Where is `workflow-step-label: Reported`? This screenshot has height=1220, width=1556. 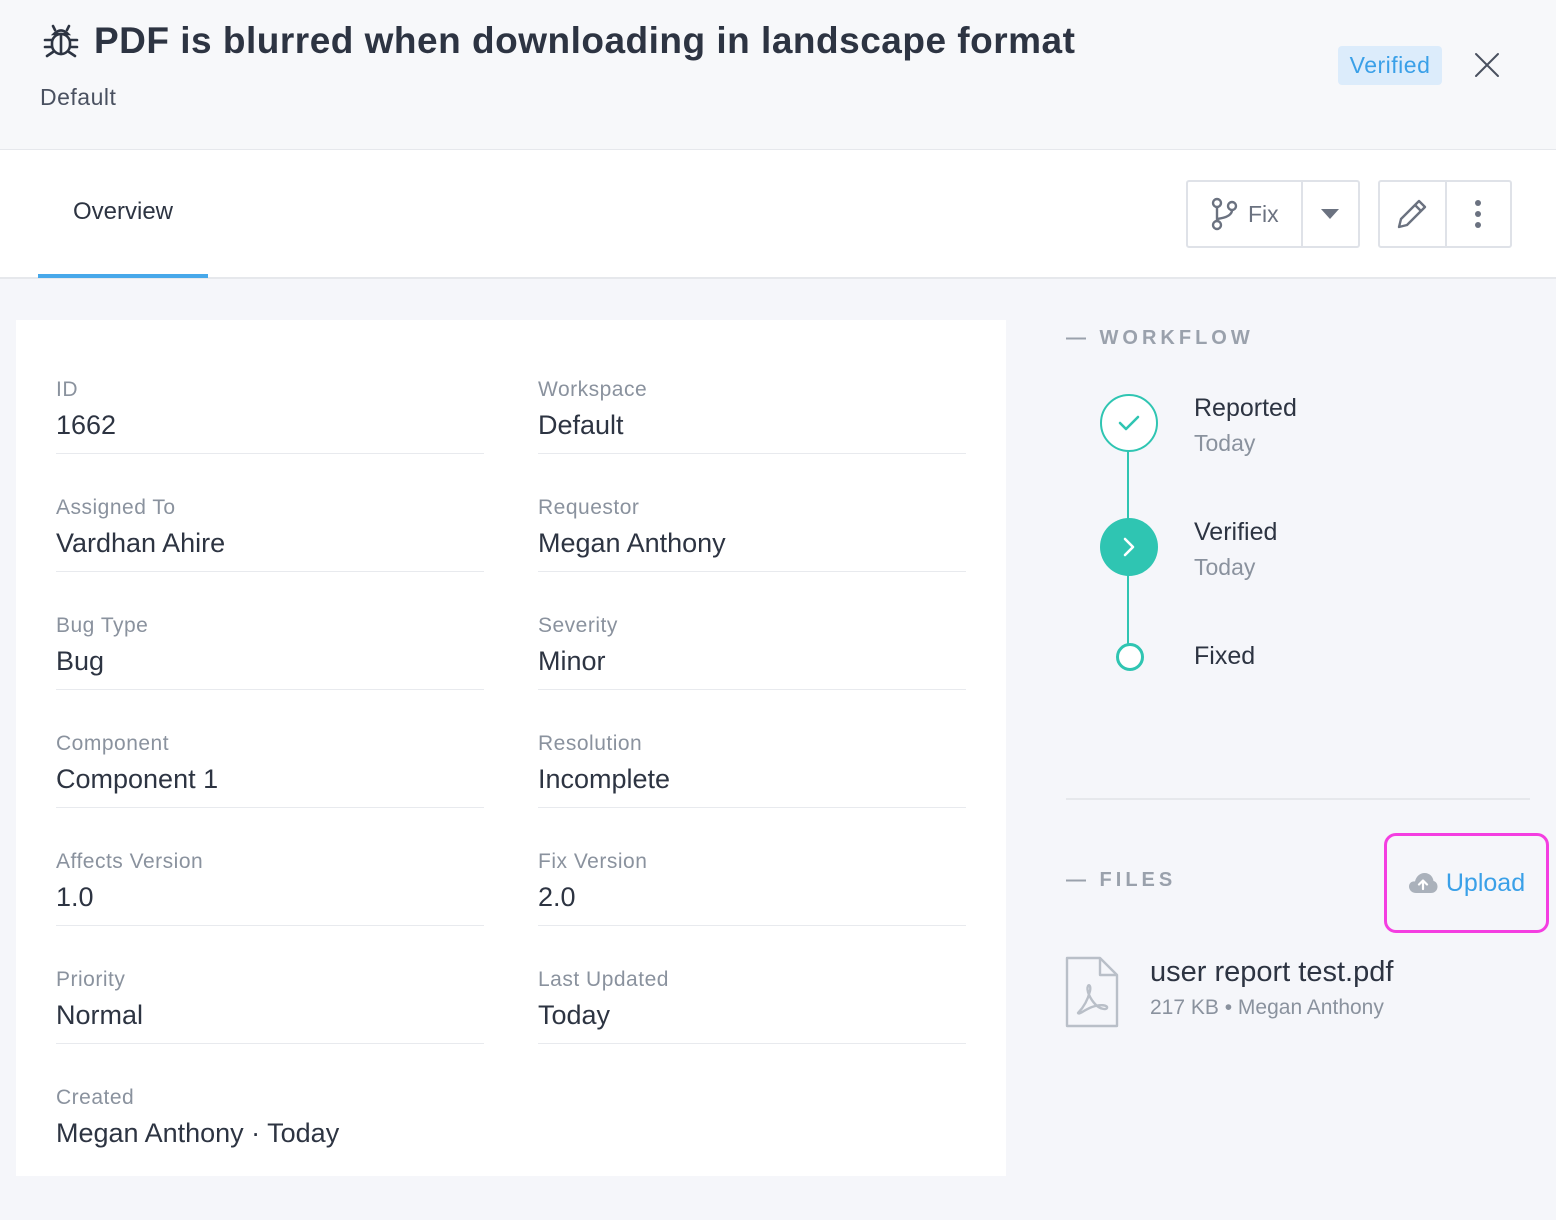
workflow-step-label: Reported is located at coordinates (1245, 408).